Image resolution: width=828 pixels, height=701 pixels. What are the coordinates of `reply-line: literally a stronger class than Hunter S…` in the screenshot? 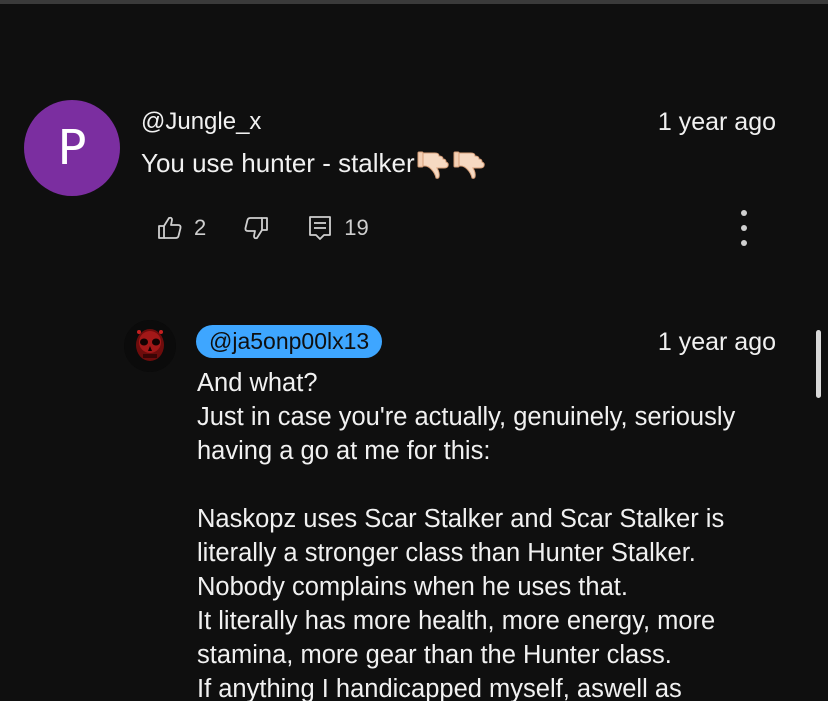 It's located at (446, 553).